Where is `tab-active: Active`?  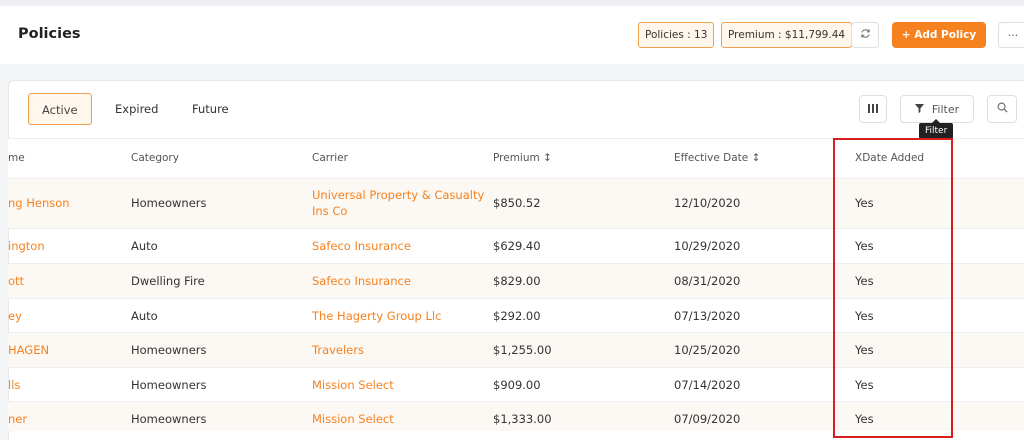 tab-active: Active is located at coordinates (60, 109).